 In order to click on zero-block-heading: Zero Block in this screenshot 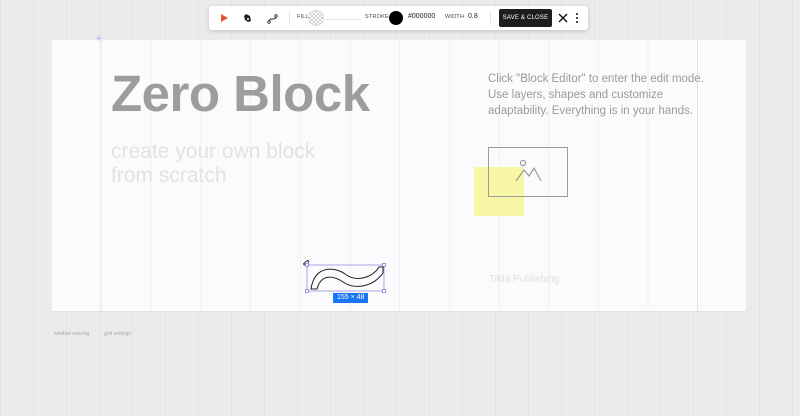, I will do `click(240, 93)`.